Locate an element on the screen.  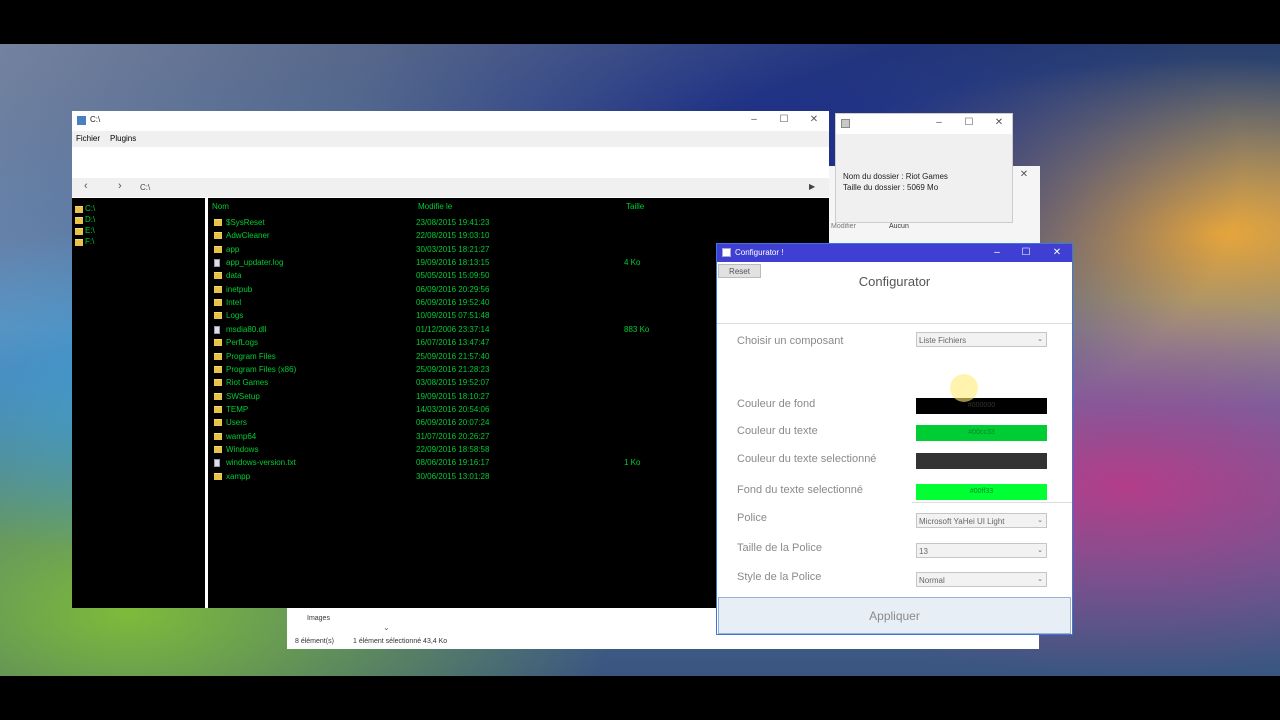
drive-tree: C:\ D:\ E:\ F:\ is located at coordinates (138, 403).